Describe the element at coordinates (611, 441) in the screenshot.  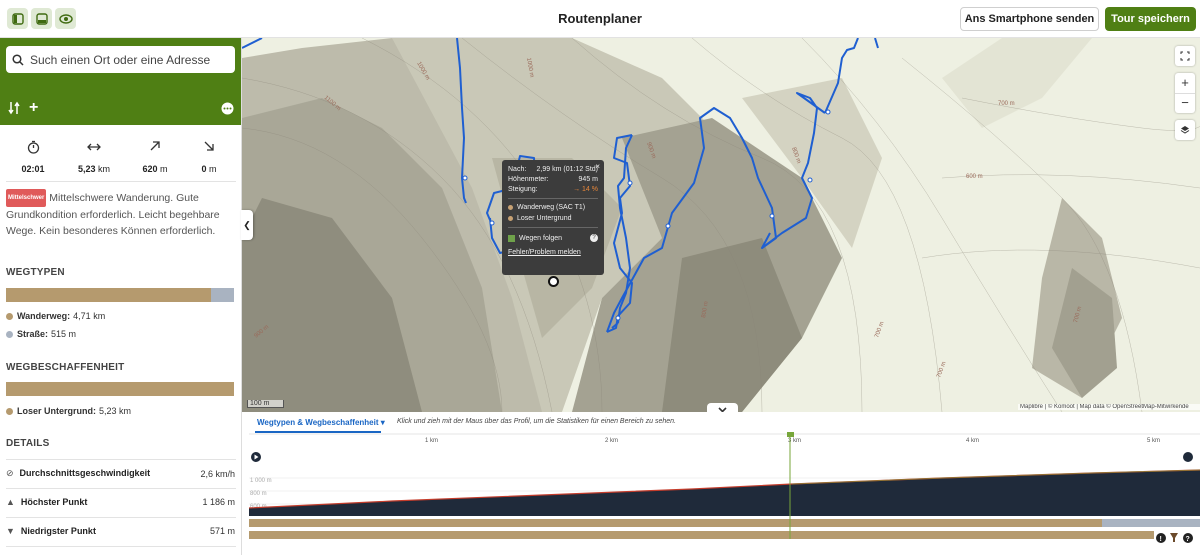
I see `km-tick: 2 km` at that location.